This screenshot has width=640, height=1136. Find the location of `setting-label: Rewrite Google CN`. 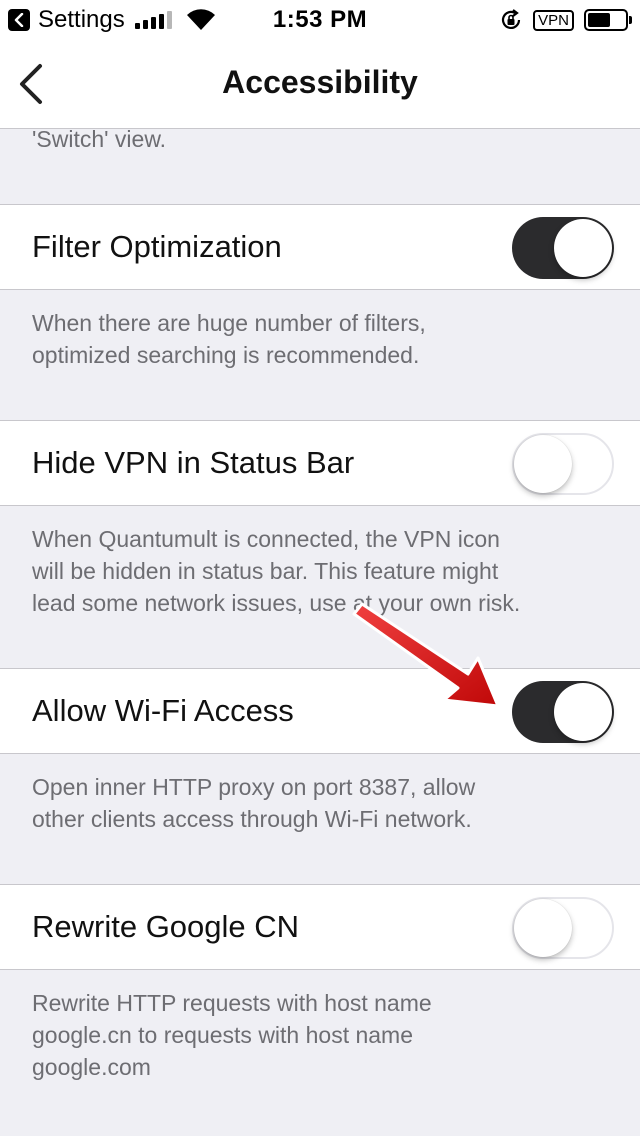

setting-label: Rewrite Google CN is located at coordinates (166, 926).